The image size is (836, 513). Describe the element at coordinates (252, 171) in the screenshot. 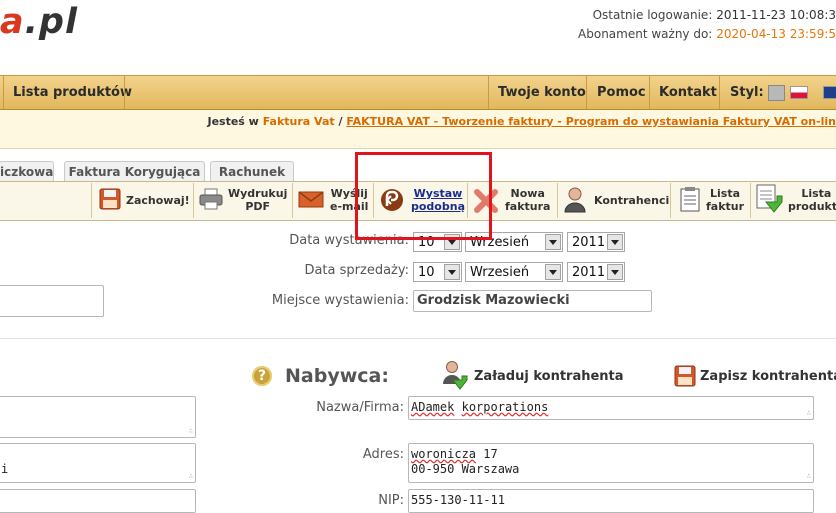

I see `tab-bill: Rachunek` at that location.